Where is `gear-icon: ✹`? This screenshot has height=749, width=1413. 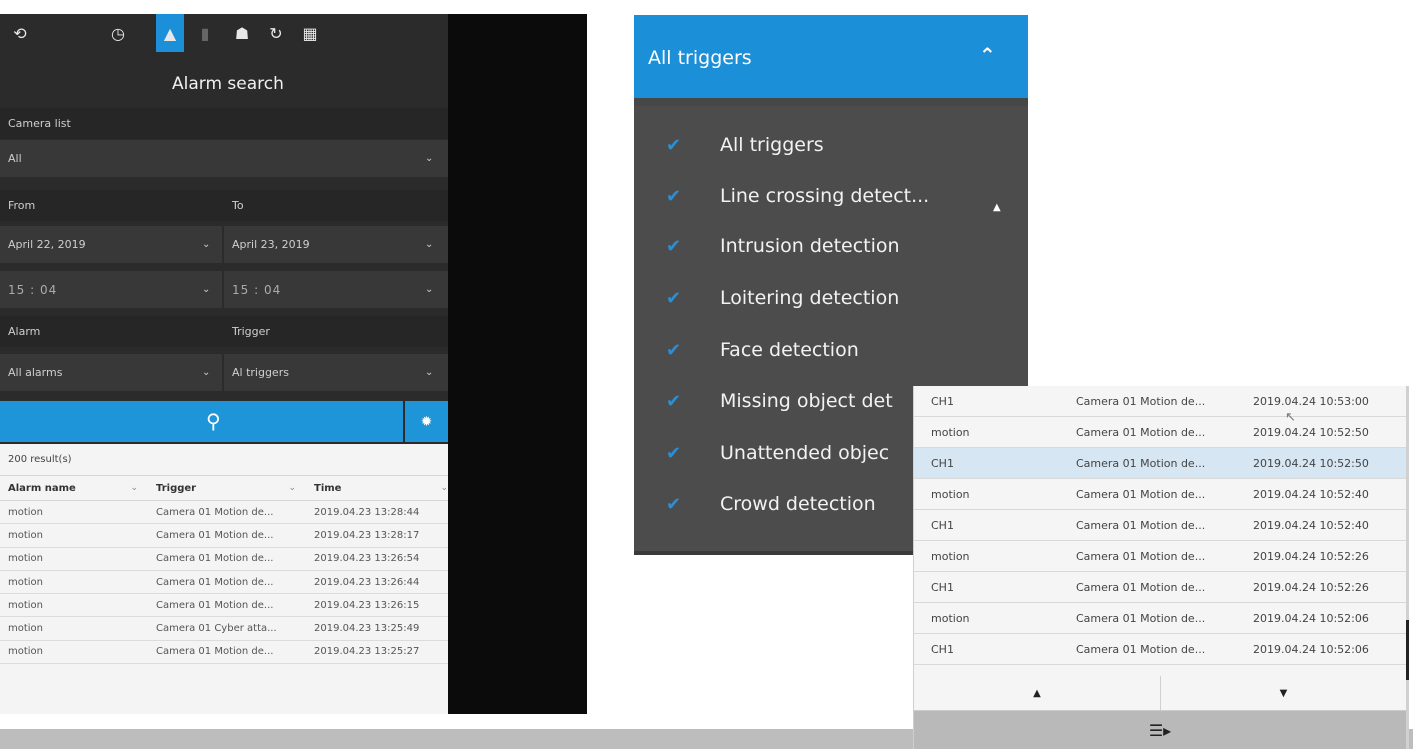
gear-icon: ✹ is located at coordinates (426, 421).